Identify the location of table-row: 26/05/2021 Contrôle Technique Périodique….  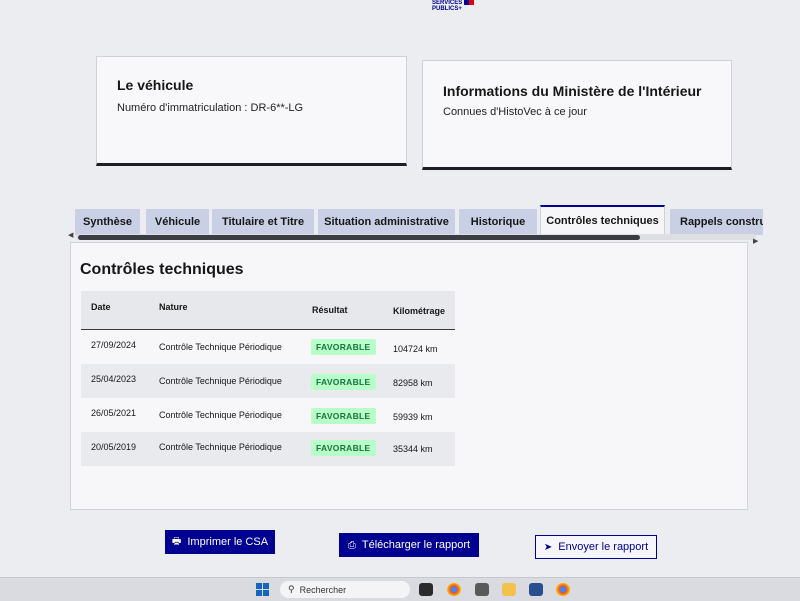
(268, 415).